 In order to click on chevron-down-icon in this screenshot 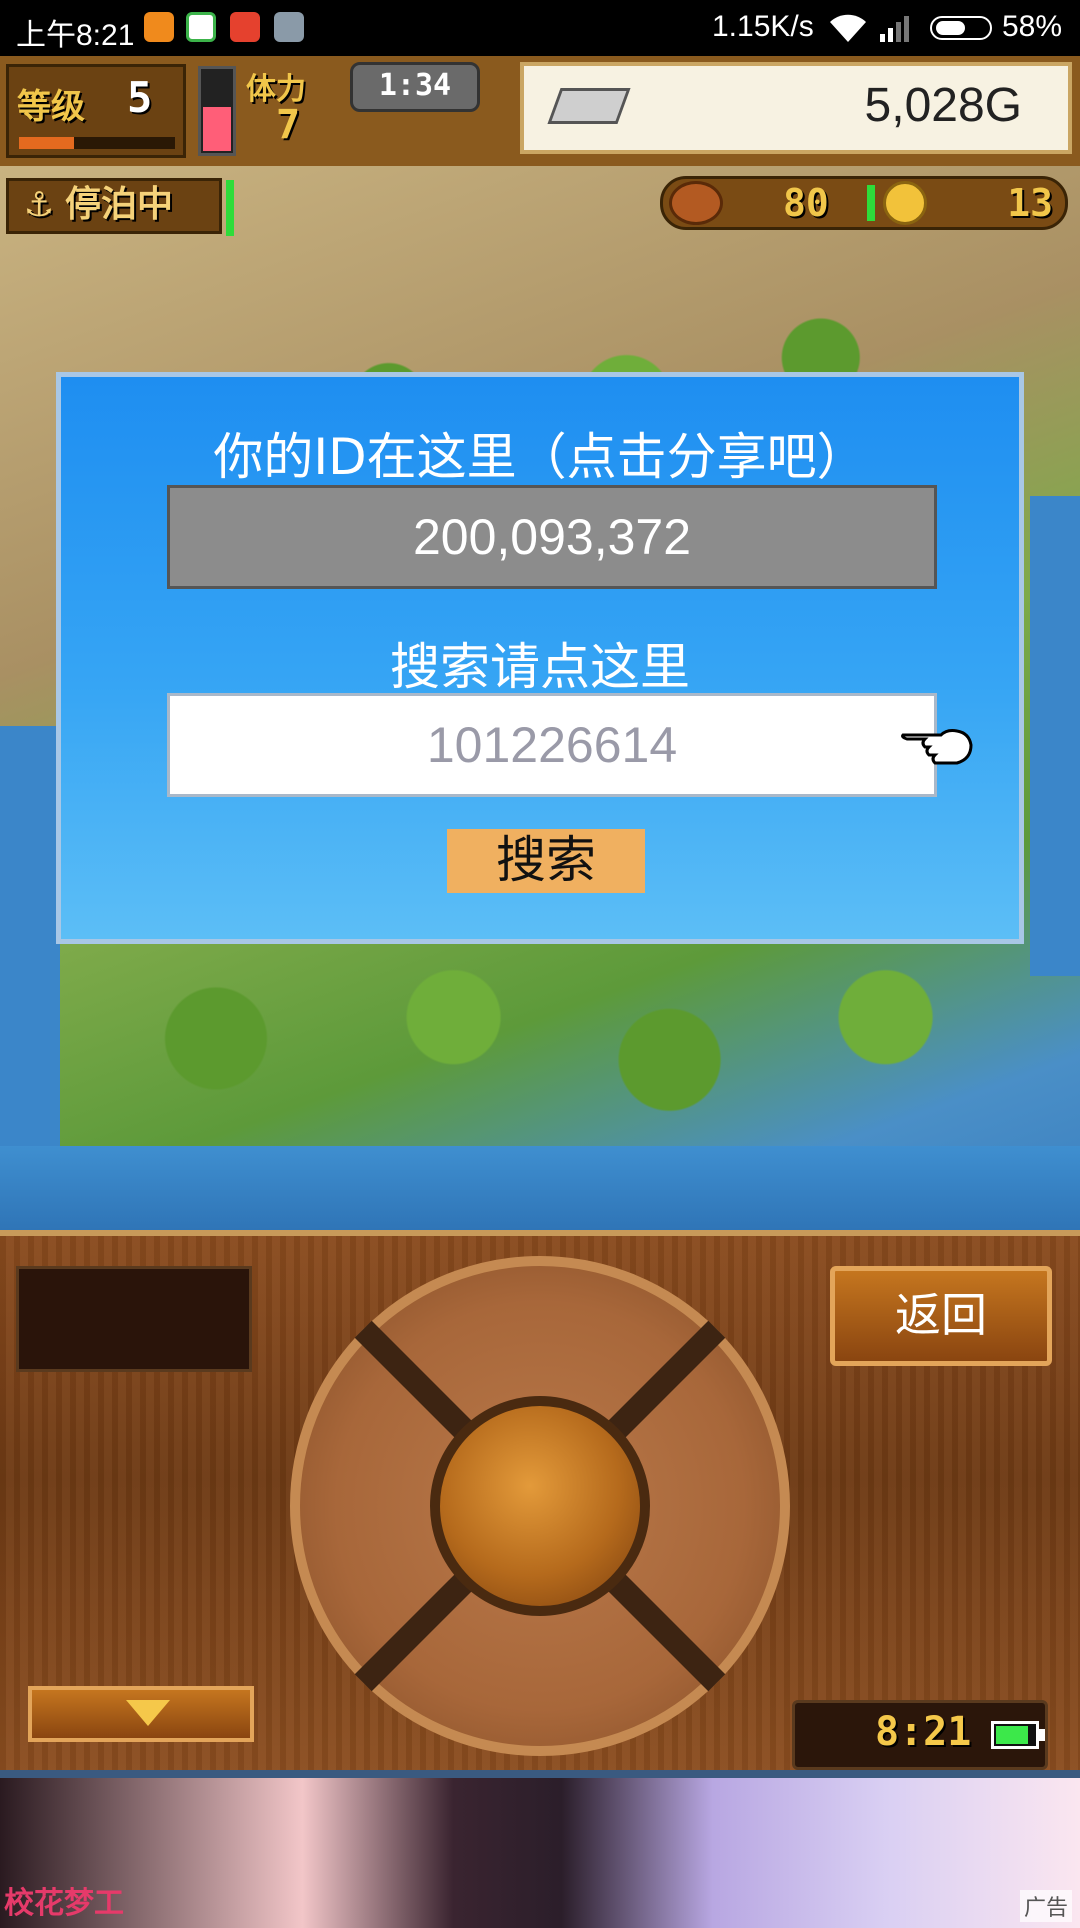, I will do `click(148, 1713)`.